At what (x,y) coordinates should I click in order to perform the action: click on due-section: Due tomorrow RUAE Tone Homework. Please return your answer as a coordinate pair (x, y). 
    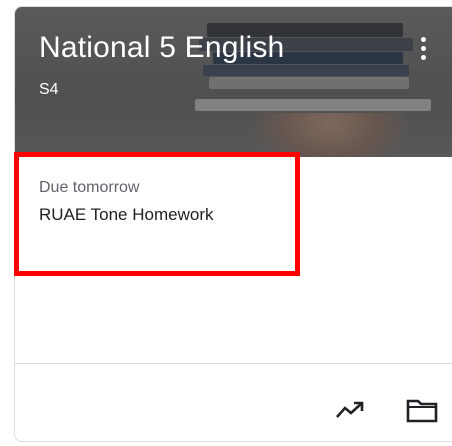
    Looking at the image, I should click on (164, 202).